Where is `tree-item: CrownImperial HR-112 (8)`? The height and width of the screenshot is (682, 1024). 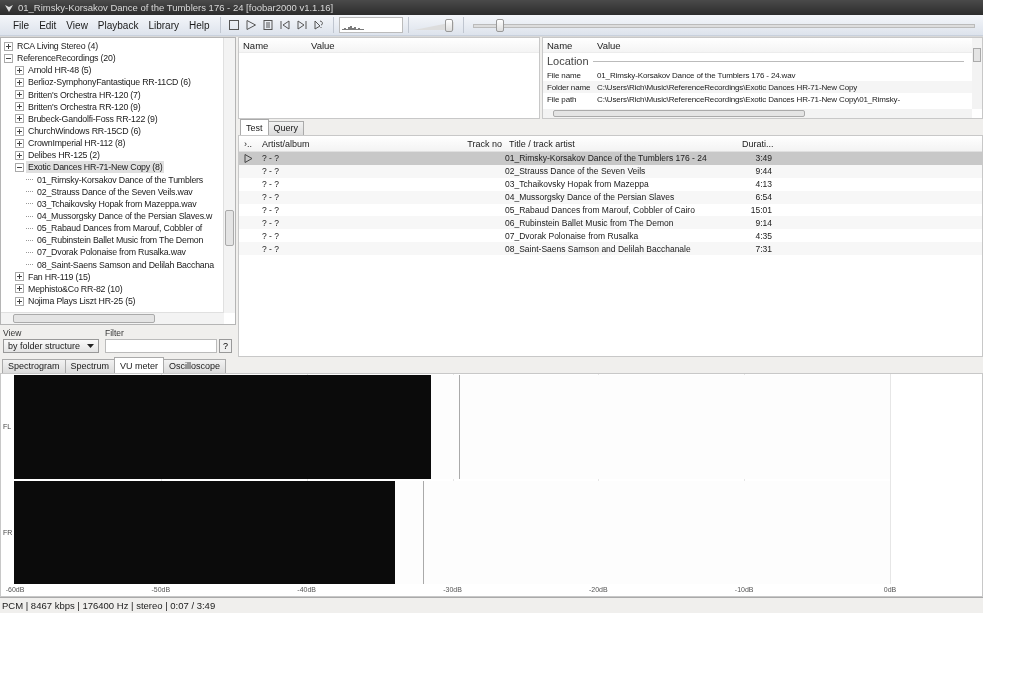 tree-item: CrownImperial HR-112 (8) is located at coordinates (77, 143).